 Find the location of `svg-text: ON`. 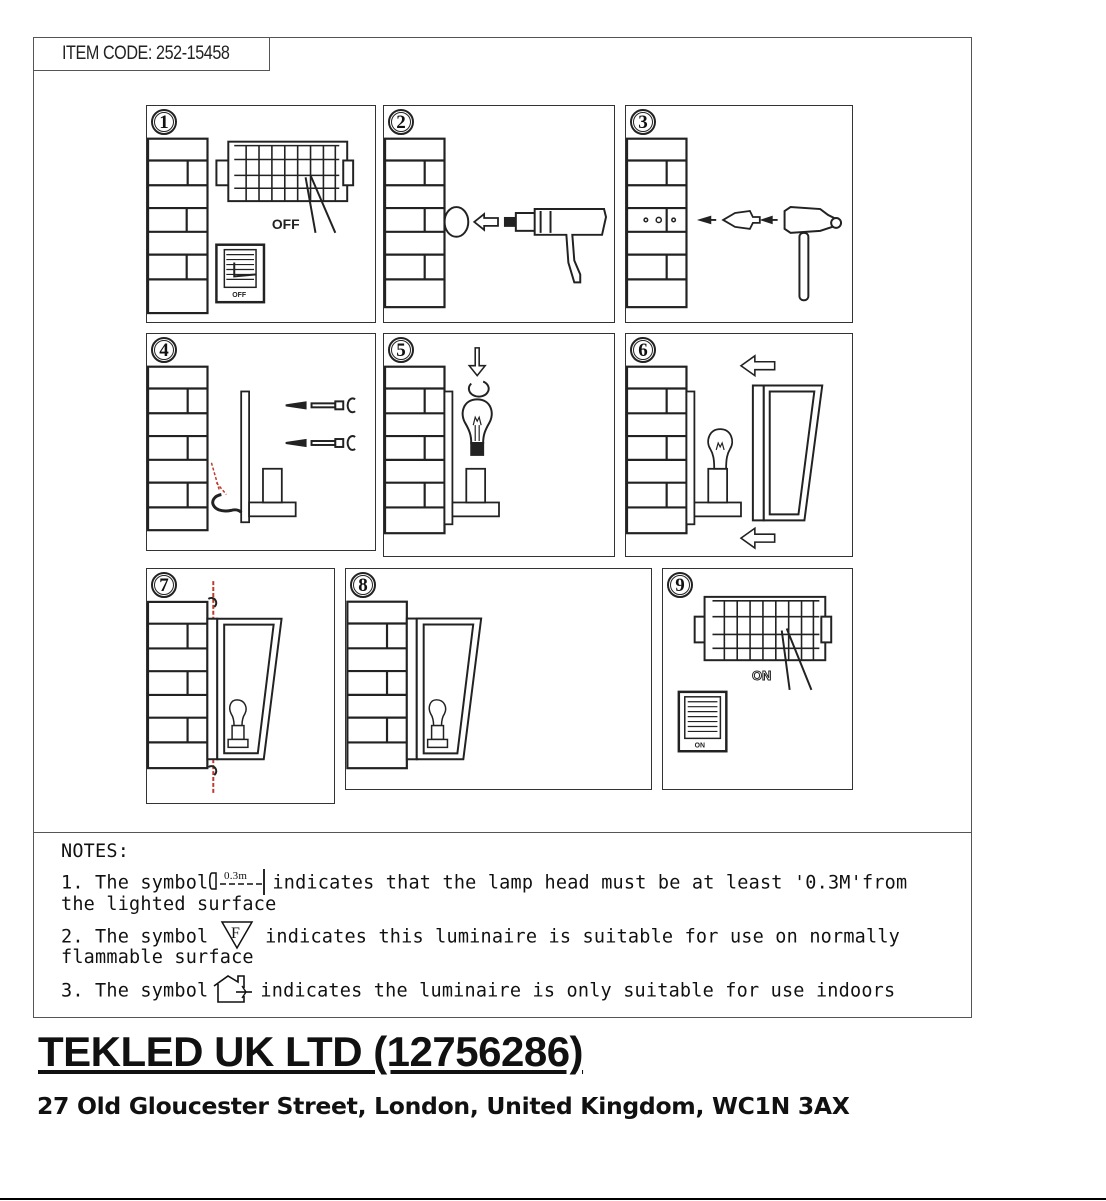

svg-text: ON is located at coordinates (700, 745).